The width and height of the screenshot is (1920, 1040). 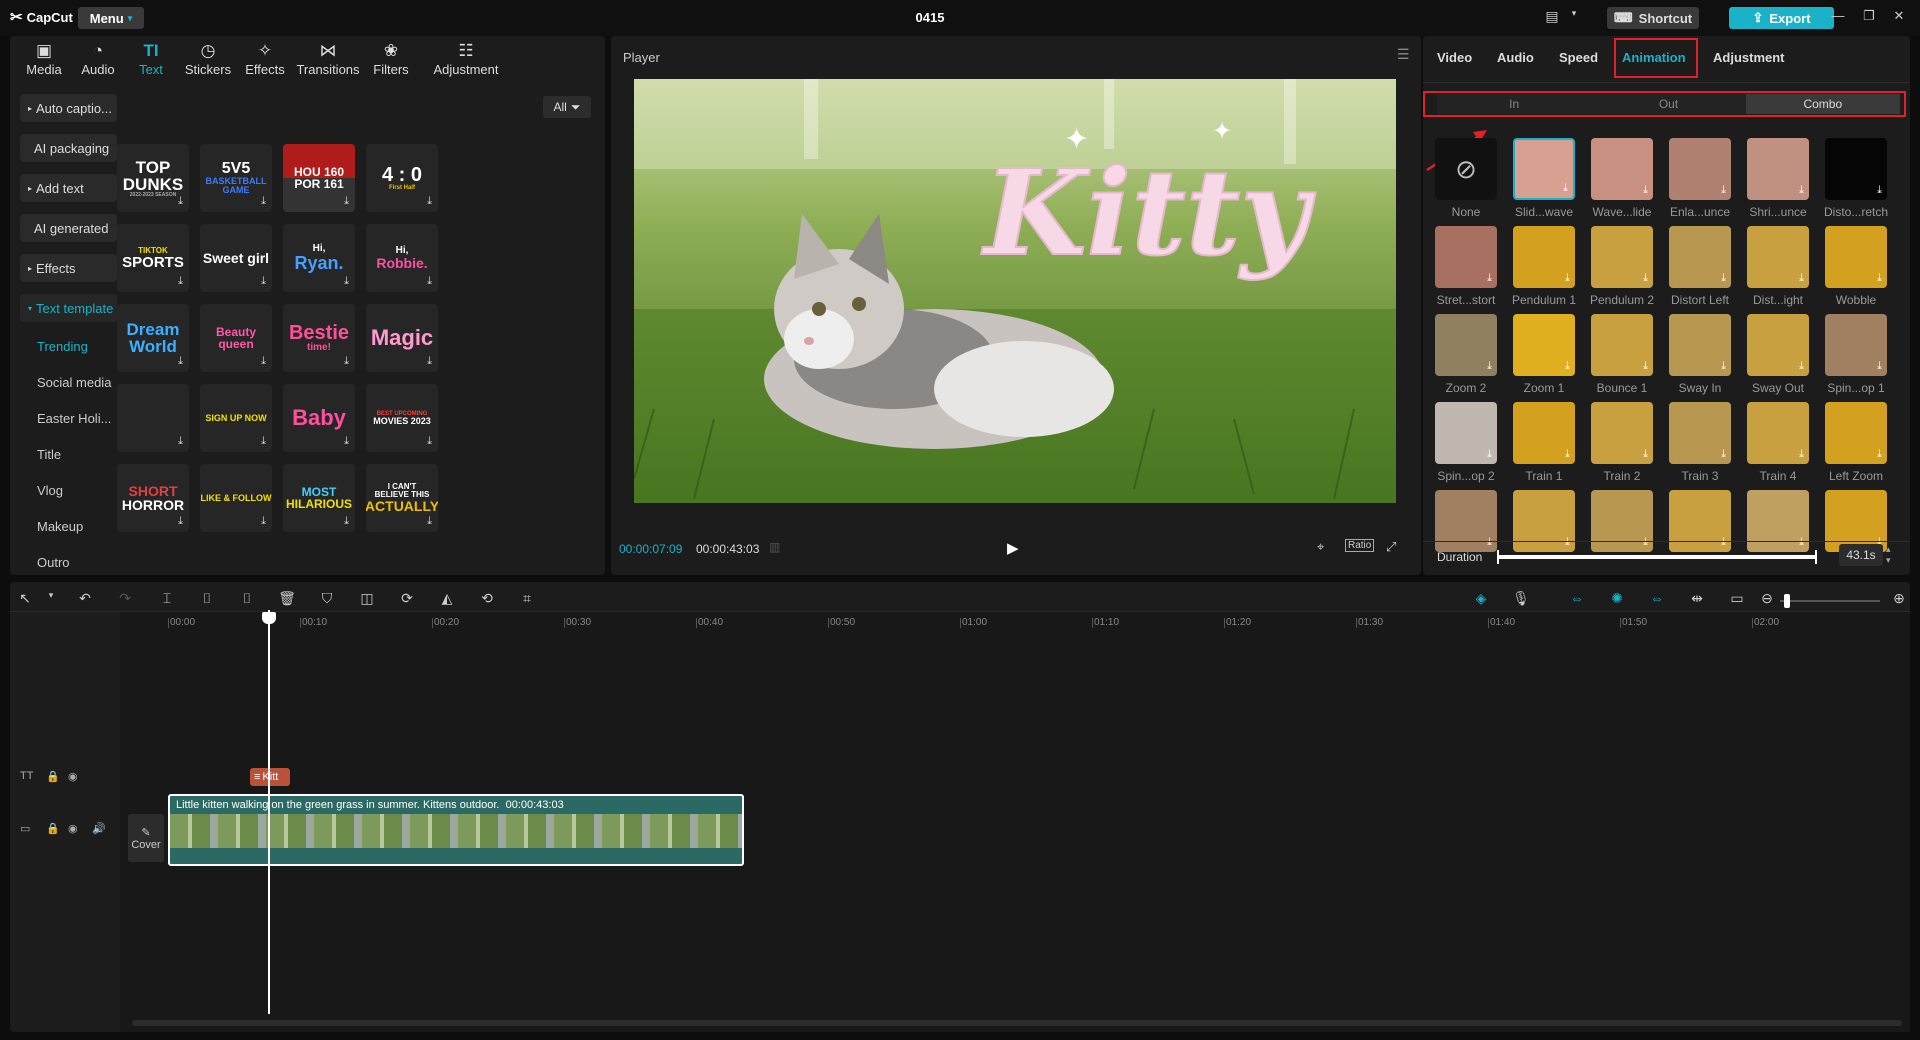 What do you see at coordinates (1888, 555) in the screenshot?
I see `duration-stepper-icon: ▴ ▾` at bounding box center [1888, 555].